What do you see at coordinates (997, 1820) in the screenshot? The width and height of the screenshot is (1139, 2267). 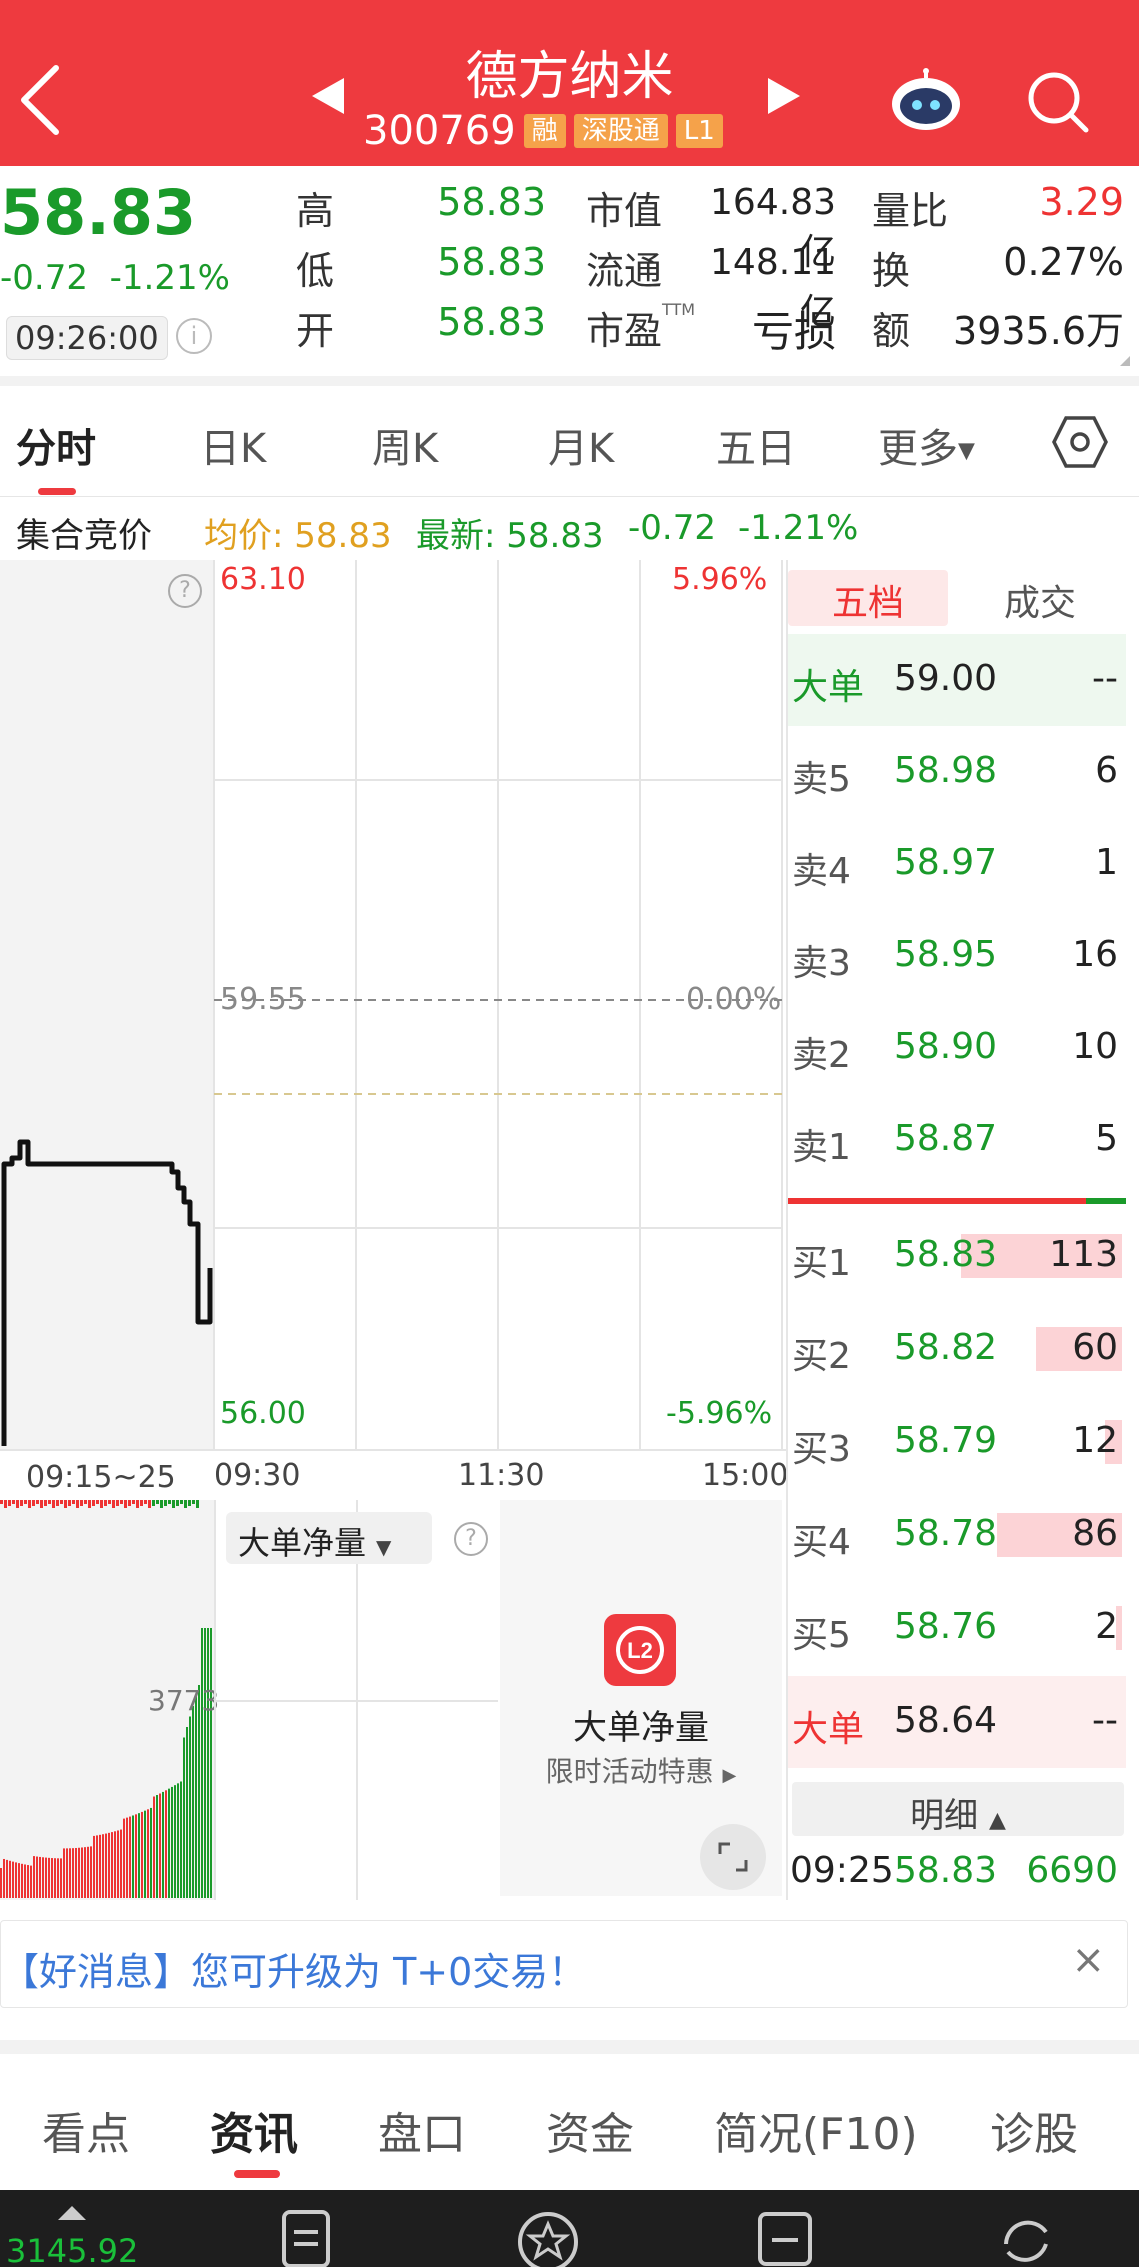 I see `chevron-up-icon: ▲` at bounding box center [997, 1820].